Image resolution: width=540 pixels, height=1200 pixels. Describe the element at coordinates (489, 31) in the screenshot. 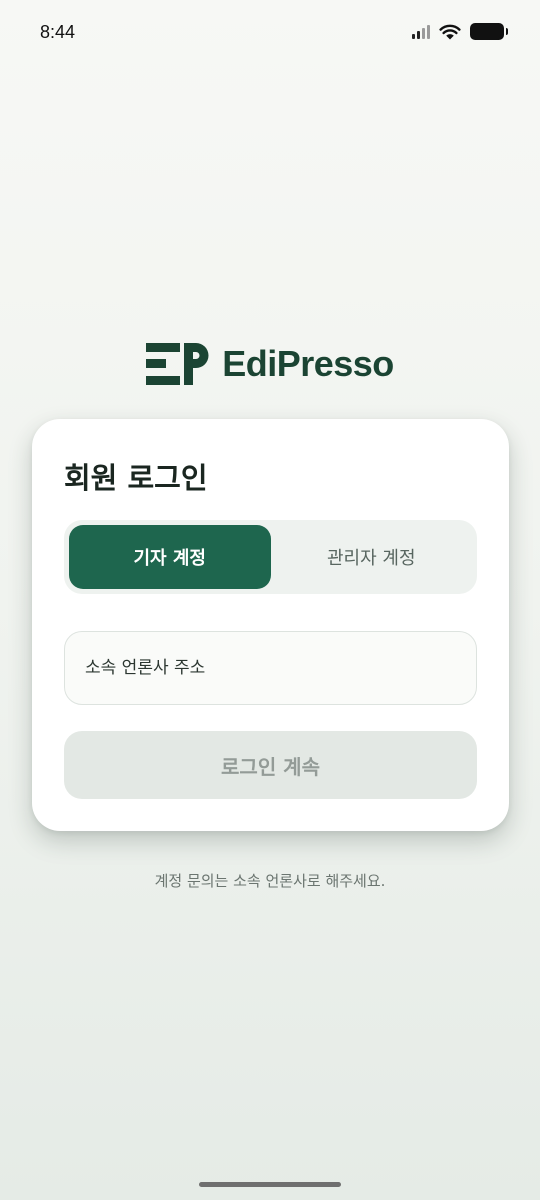

I see `battery-icon` at that location.